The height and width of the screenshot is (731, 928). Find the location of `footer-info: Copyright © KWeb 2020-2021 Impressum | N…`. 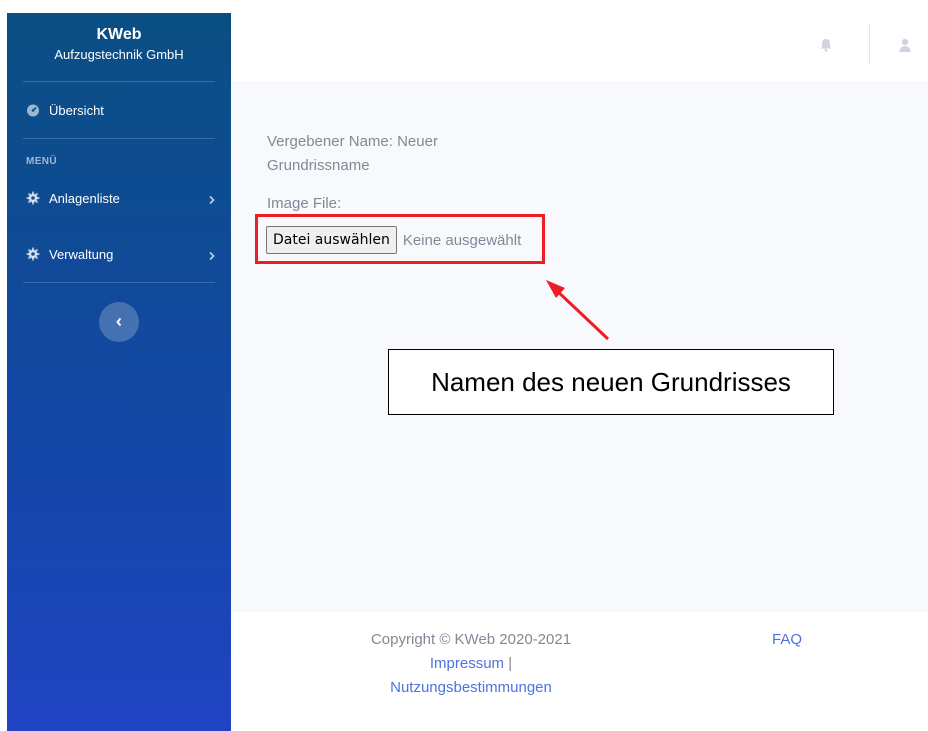

footer-info: Copyright © KWeb 2020-2021 Impressum | N… is located at coordinates (471, 664).